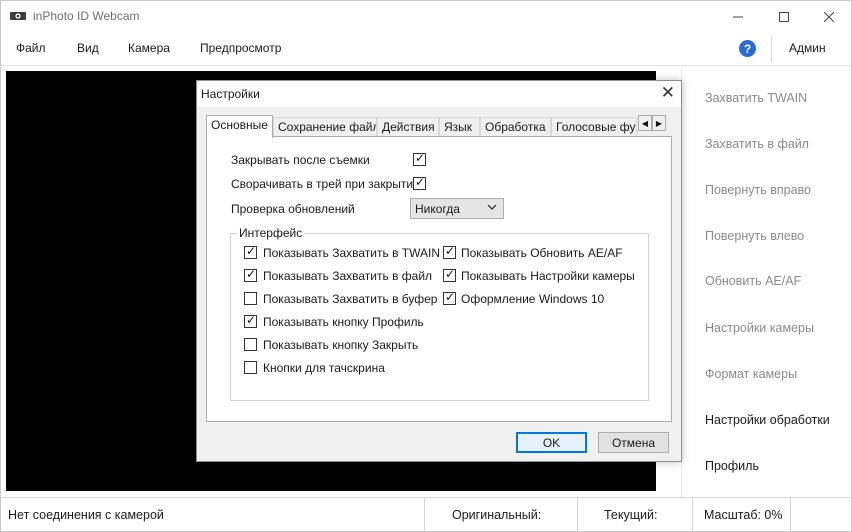 The image size is (852, 532). I want to click on maximize-icon, so click(784, 16).